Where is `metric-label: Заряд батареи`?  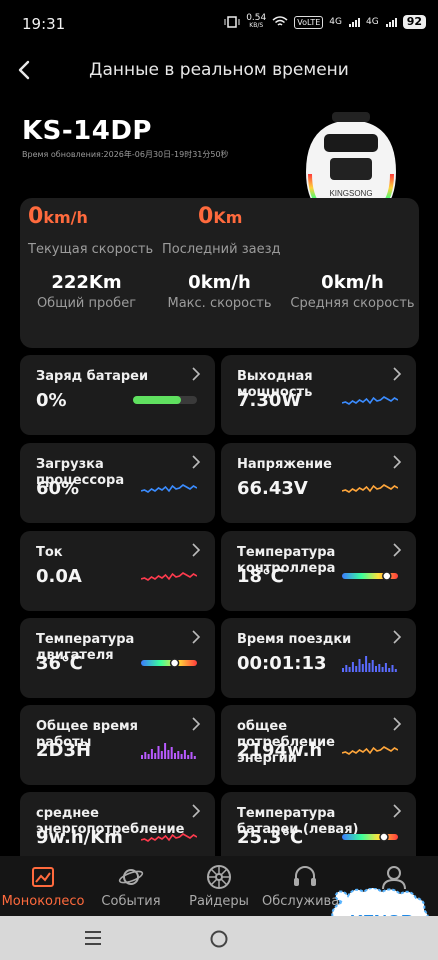 metric-label: Заряд батареи is located at coordinates (92, 376).